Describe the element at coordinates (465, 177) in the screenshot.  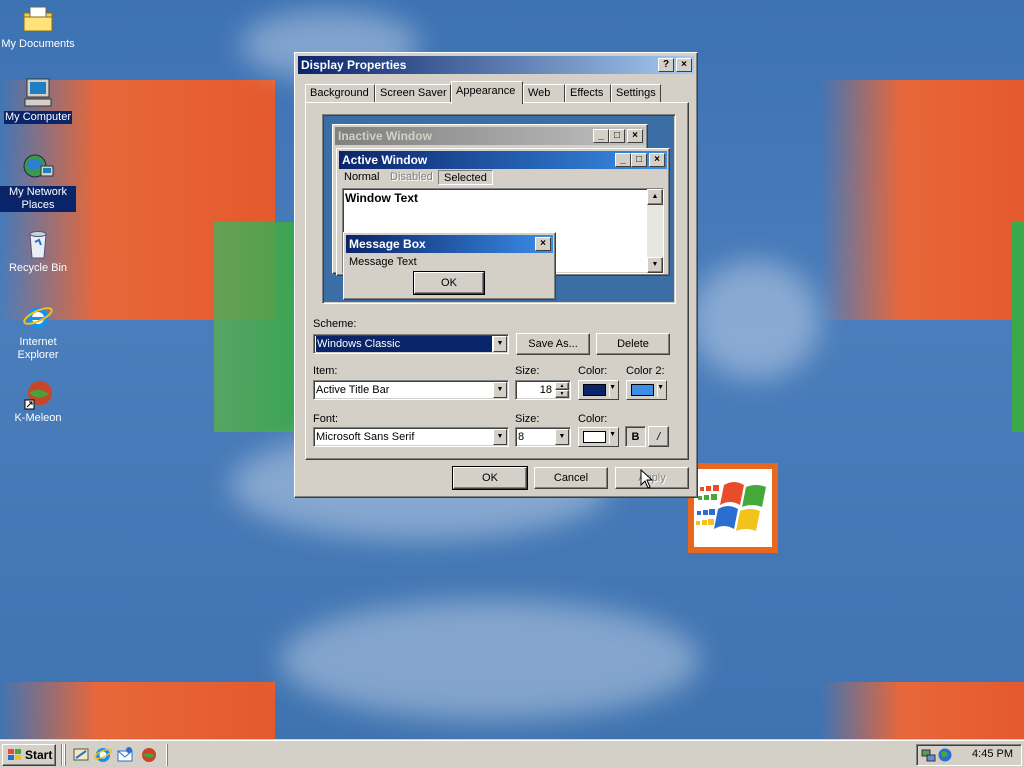
I see `menu-selected: Selected` at that location.